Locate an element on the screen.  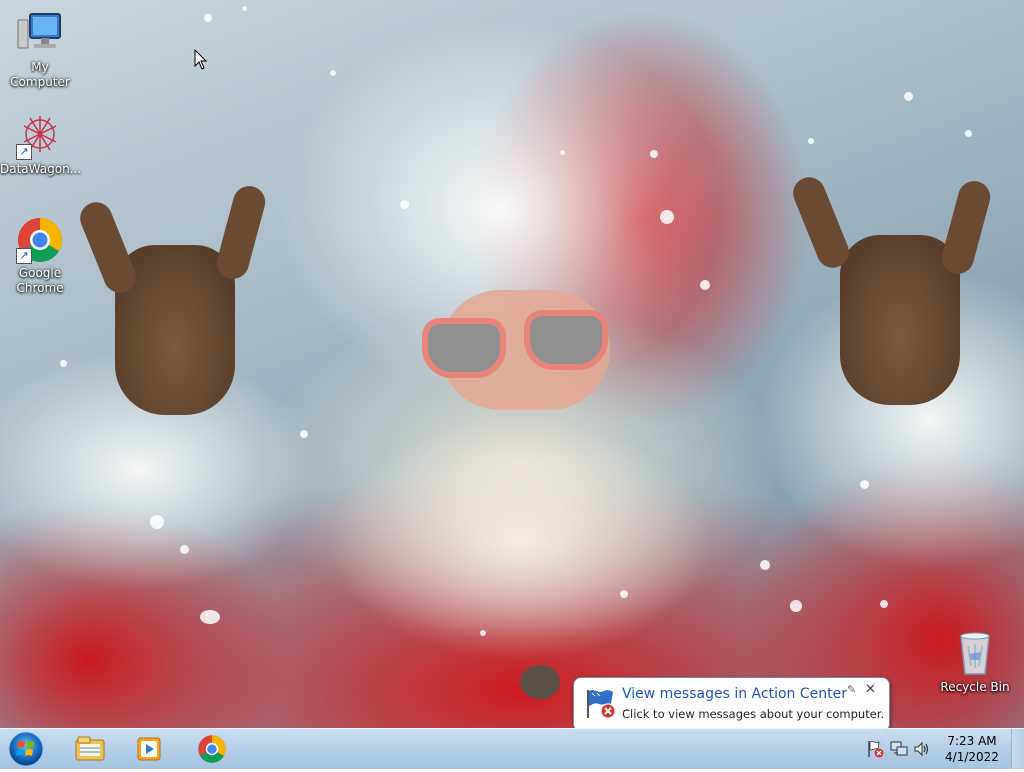
desktop-icon-my-computer: My Computer is located at coordinates (40, 50).